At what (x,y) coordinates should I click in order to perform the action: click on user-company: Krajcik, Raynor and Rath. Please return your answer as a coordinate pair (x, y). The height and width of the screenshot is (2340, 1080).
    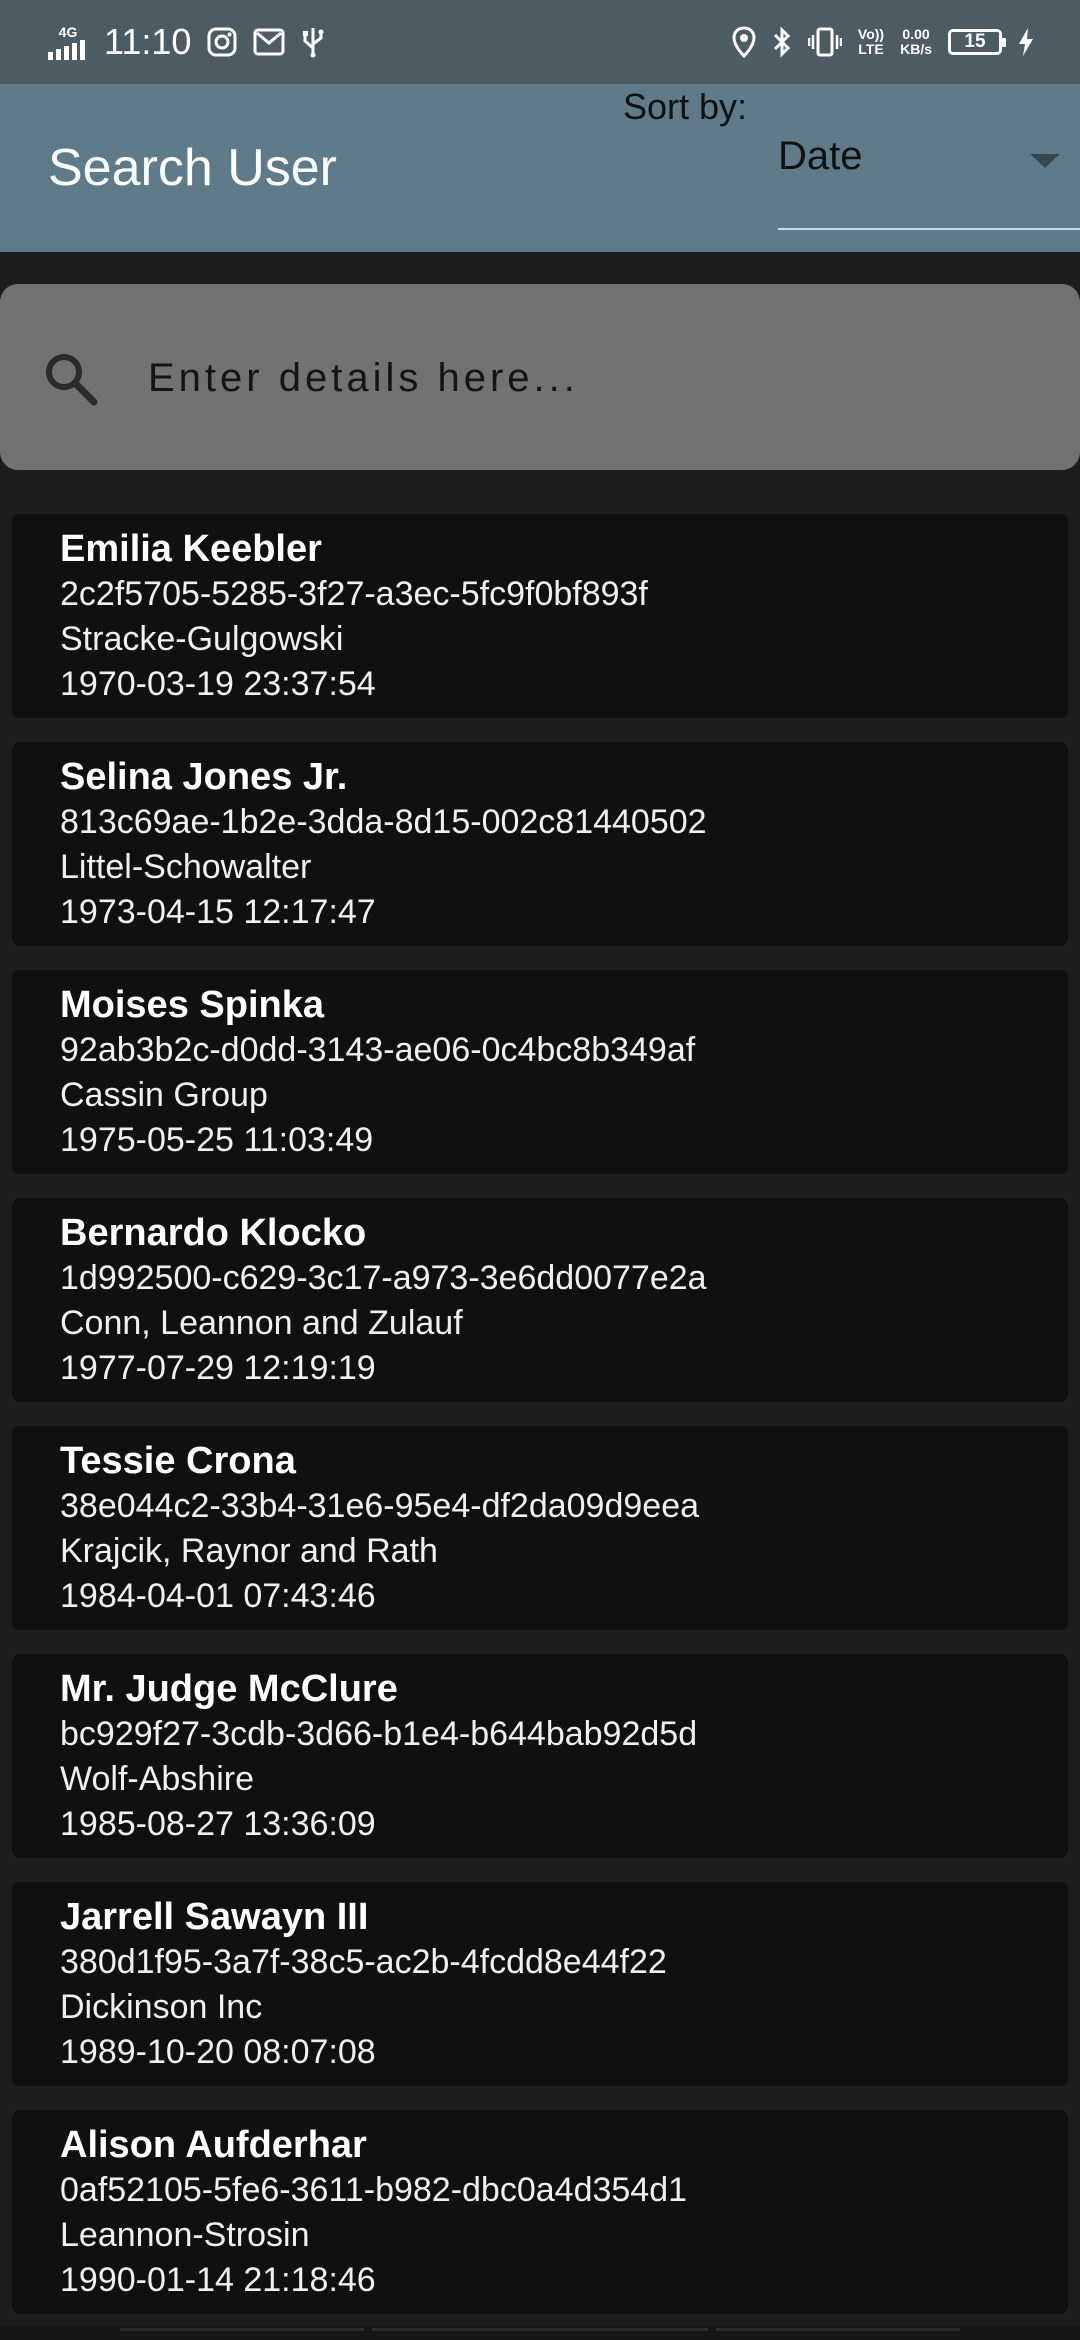
    Looking at the image, I should click on (249, 1551).